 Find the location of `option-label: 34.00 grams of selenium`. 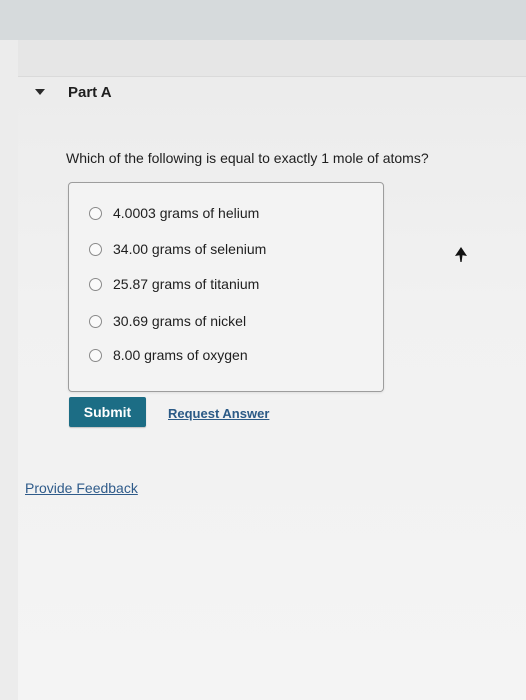

option-label: 34.00 grams of selenium is located at coordinates (190, 249).